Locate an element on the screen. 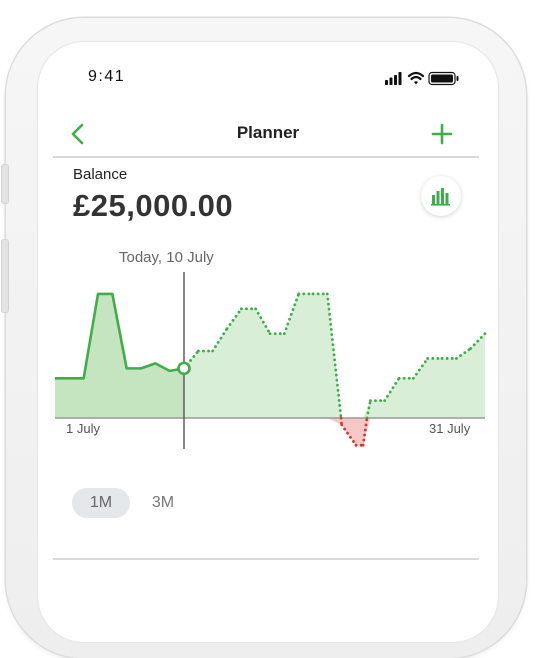 This screenshot has width=535, height=658. today-label: Today, 10 July is located at coordinates (166, 257).